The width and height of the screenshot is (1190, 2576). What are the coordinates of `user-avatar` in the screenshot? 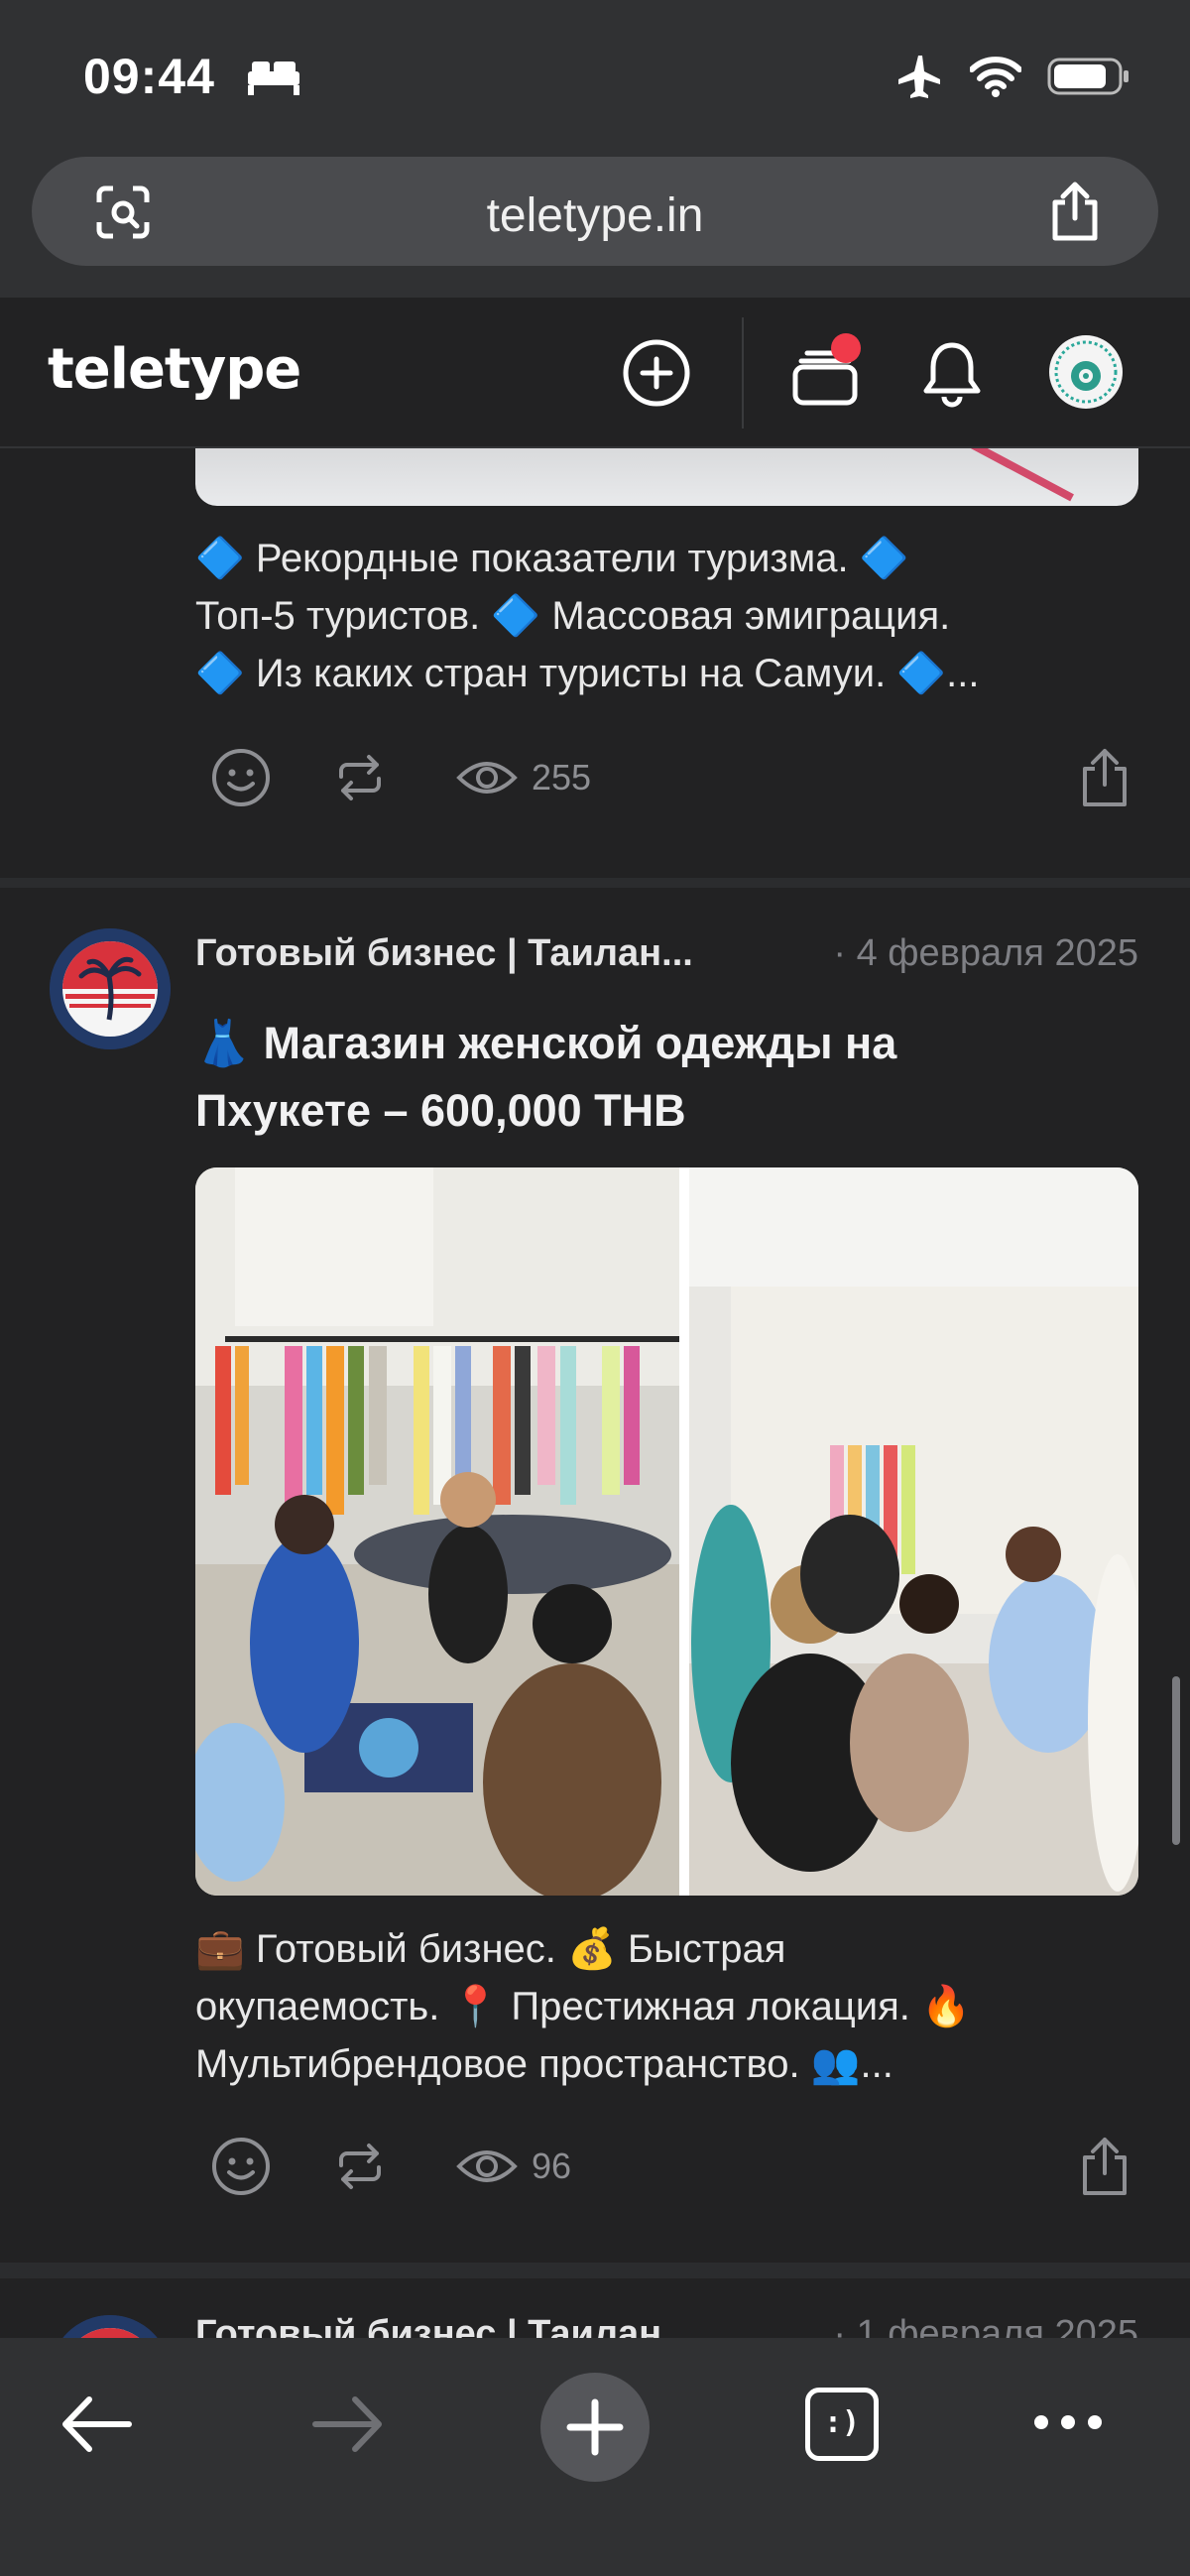 It's located at (1086, 372).